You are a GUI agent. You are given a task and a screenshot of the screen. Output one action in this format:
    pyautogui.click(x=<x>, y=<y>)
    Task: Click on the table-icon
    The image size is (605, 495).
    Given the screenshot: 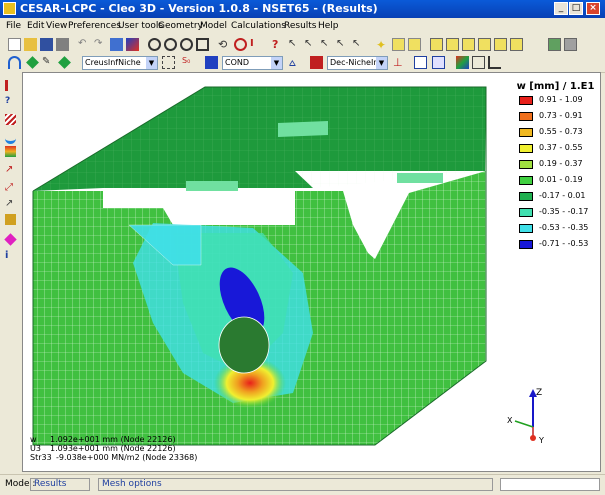 What is the action you would take?
    pyautogui.click(x=420, y=62)
    